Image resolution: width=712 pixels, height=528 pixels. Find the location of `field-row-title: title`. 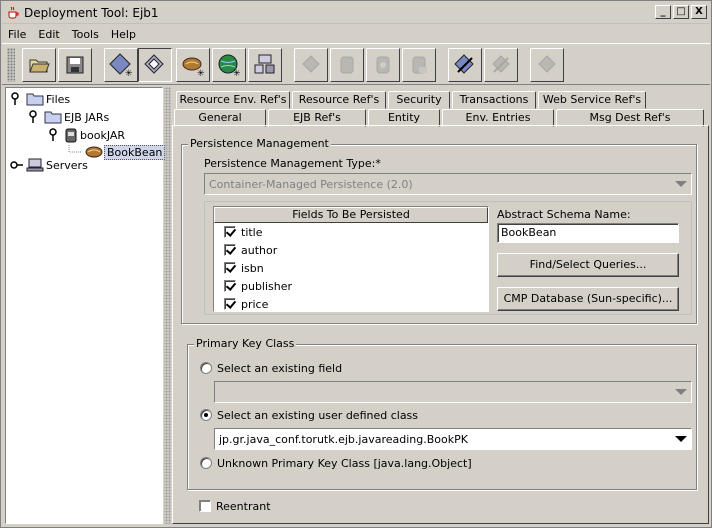

field-row-title: title is located at coordinates (351, 232).